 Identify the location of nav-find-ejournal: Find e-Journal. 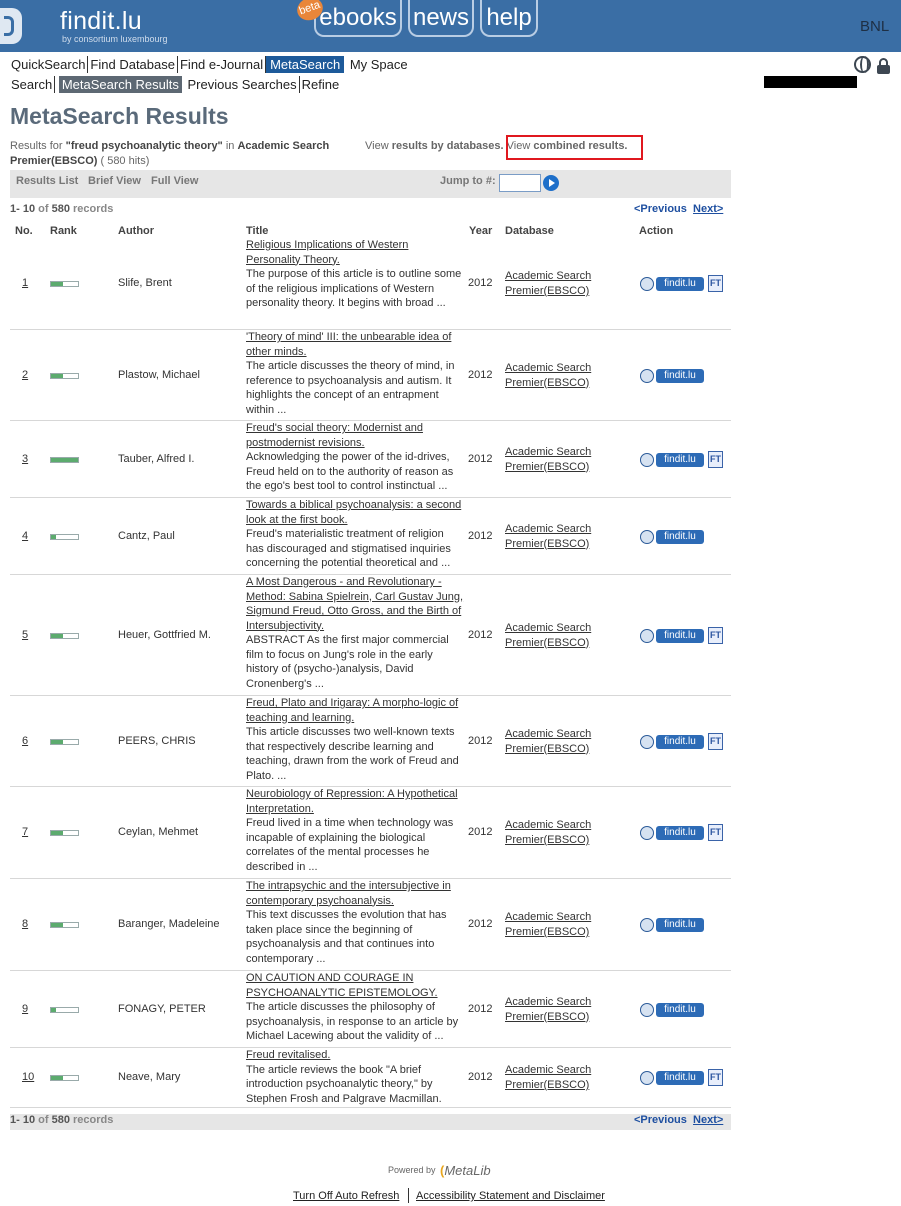
(222, 64).